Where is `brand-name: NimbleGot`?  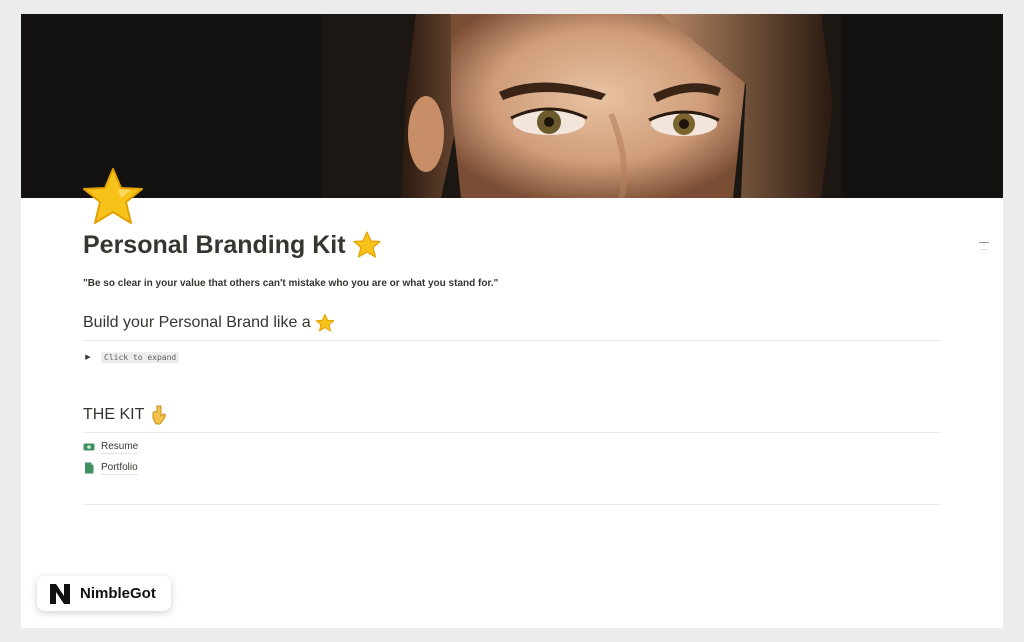 brand-name: NimbleGot is located at coordinates (118, 593).